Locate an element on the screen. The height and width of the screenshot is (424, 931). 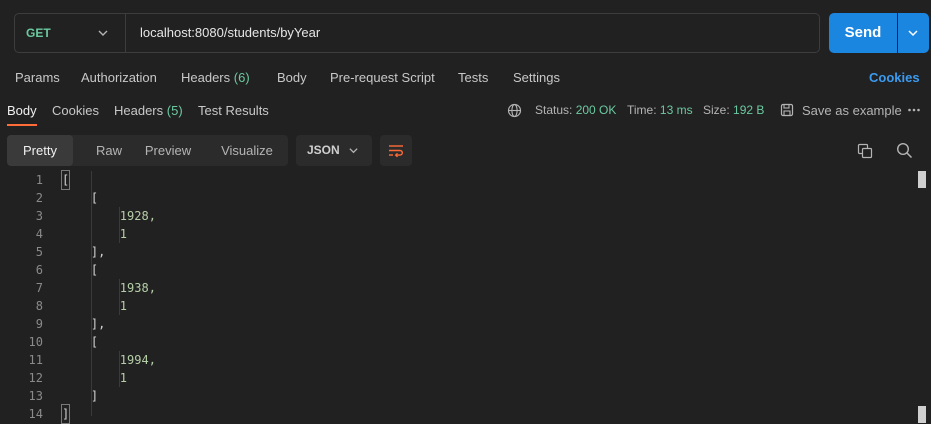
response-tab-headers: Headers (5) is located at coordinates (148, 110).